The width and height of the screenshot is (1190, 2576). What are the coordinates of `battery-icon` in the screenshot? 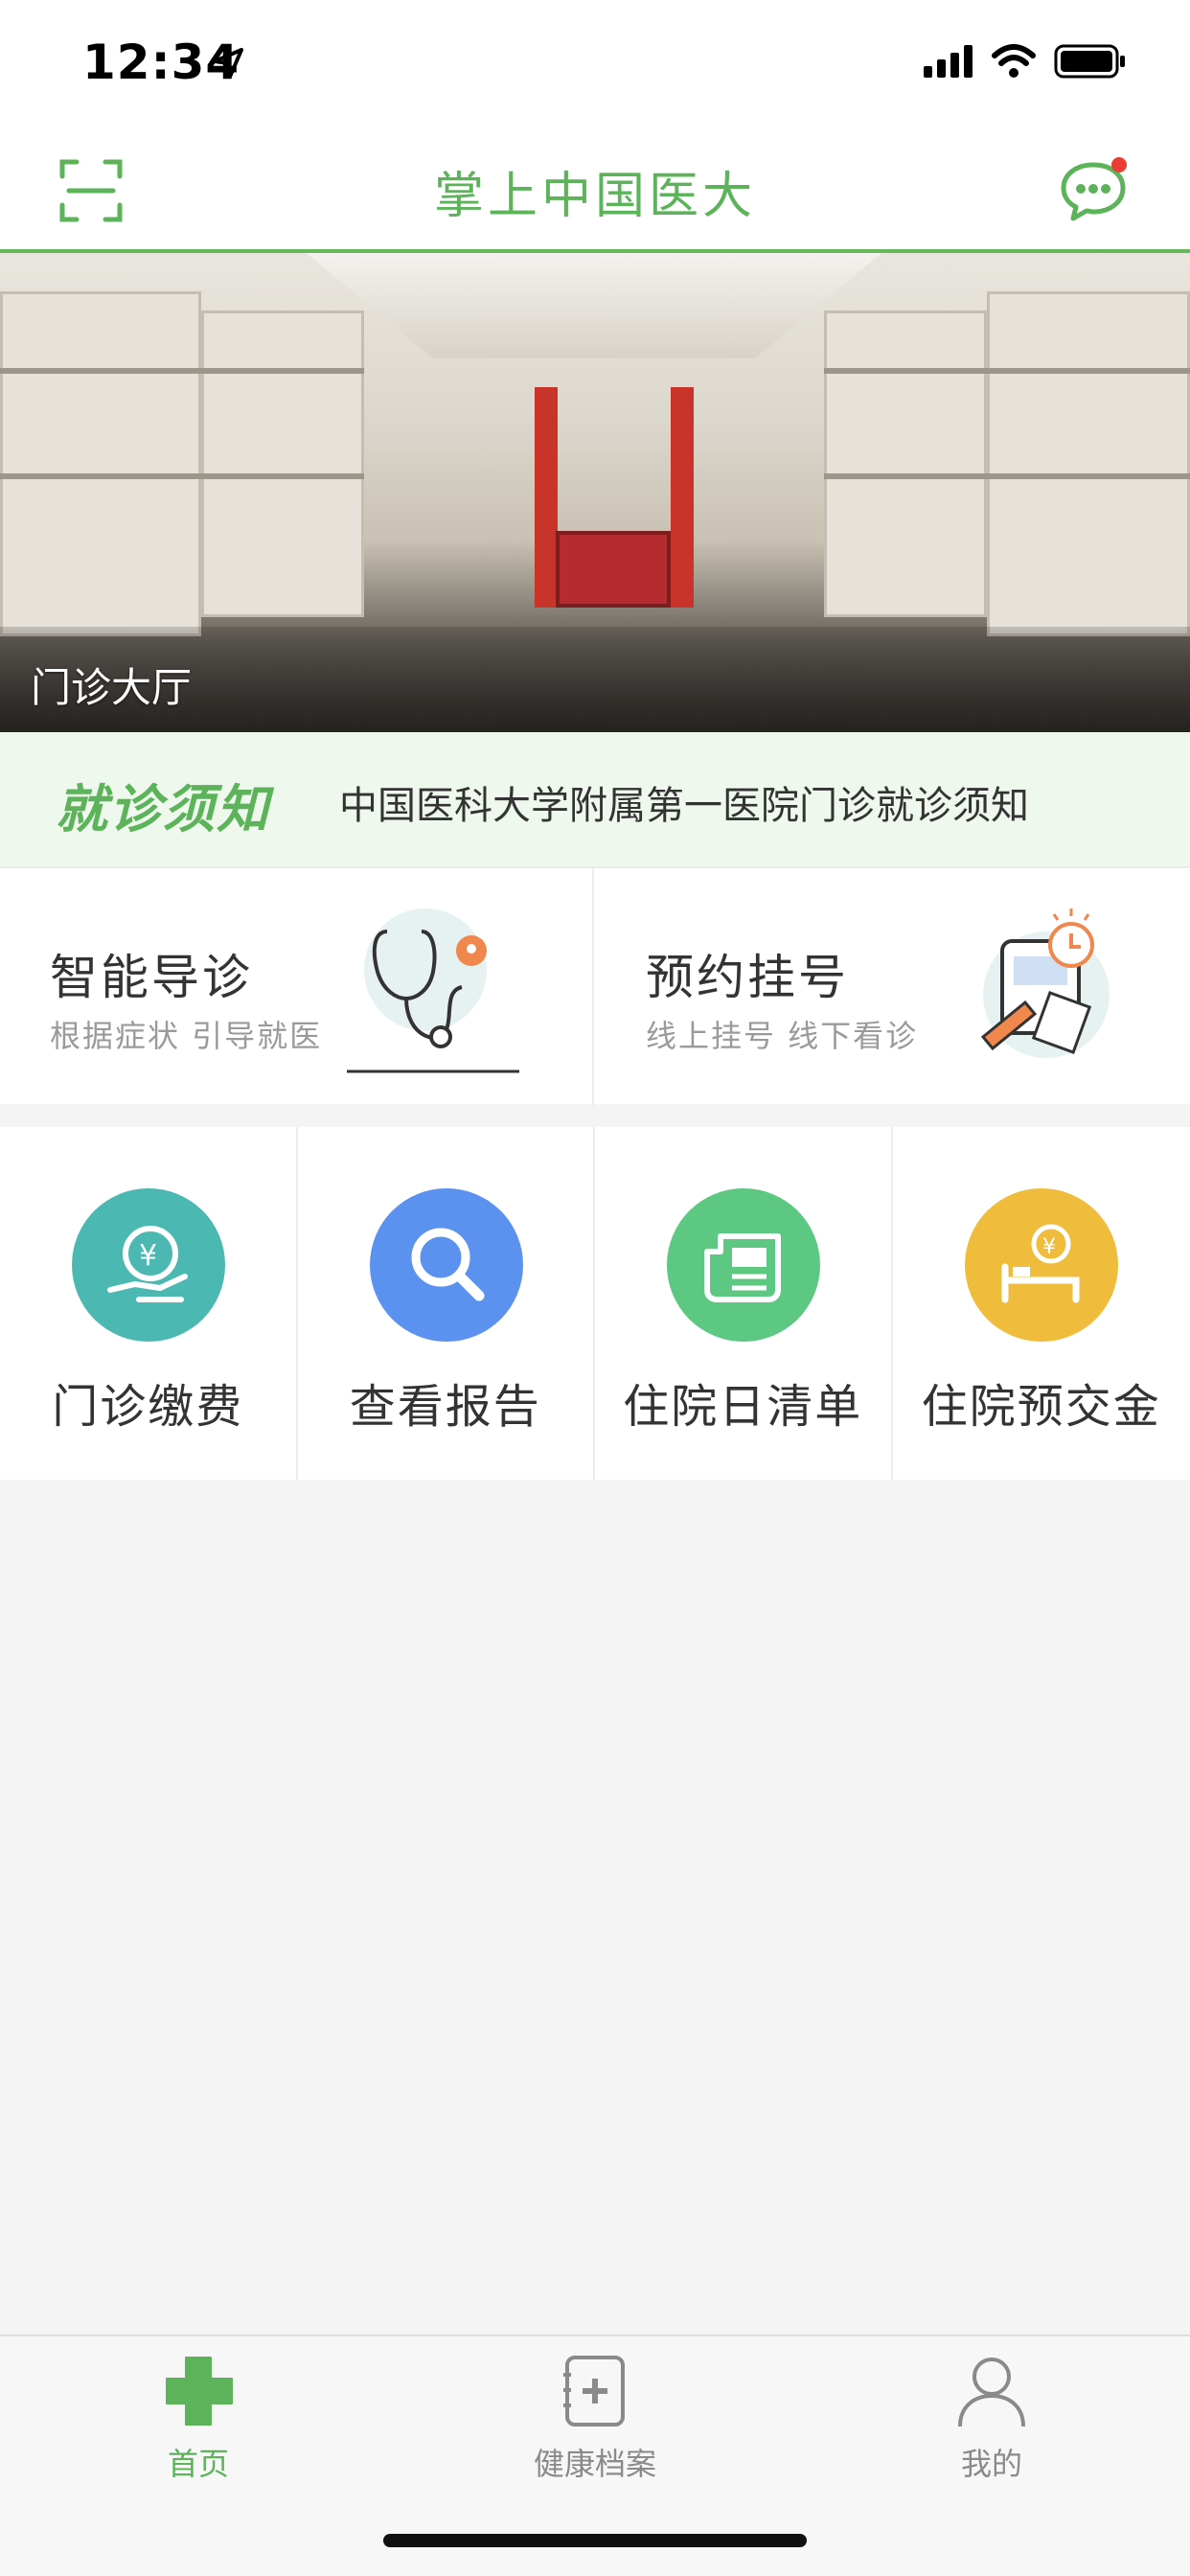 It's located at (1090, 62).